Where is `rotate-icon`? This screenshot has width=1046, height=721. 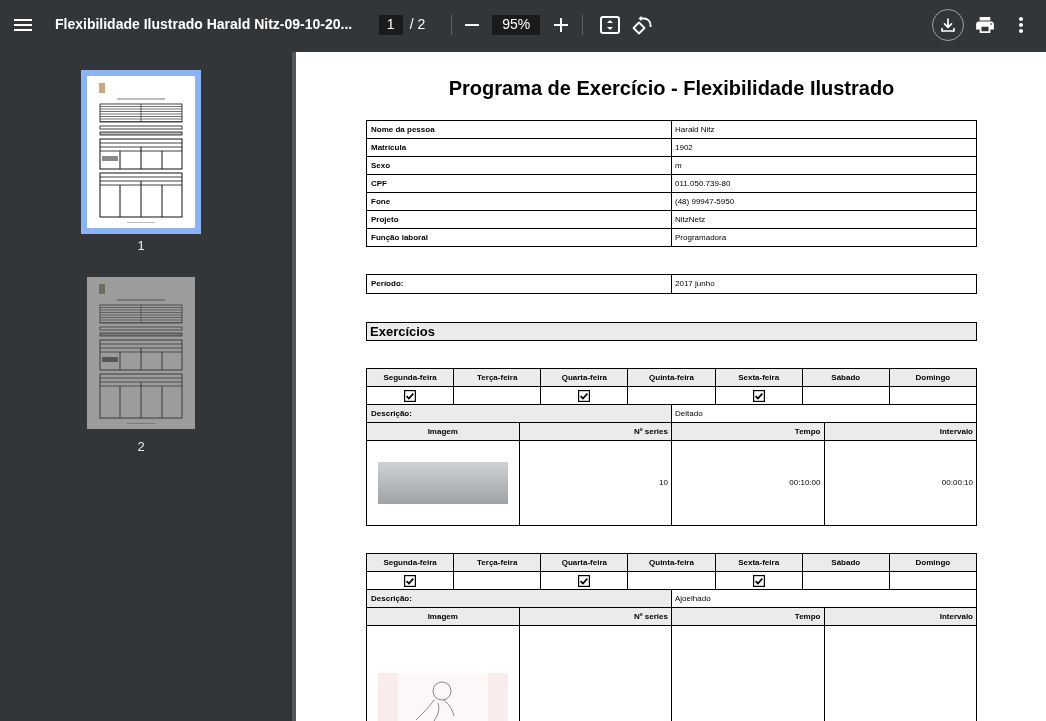
rotate-icon is located at coordinates (642, 24).